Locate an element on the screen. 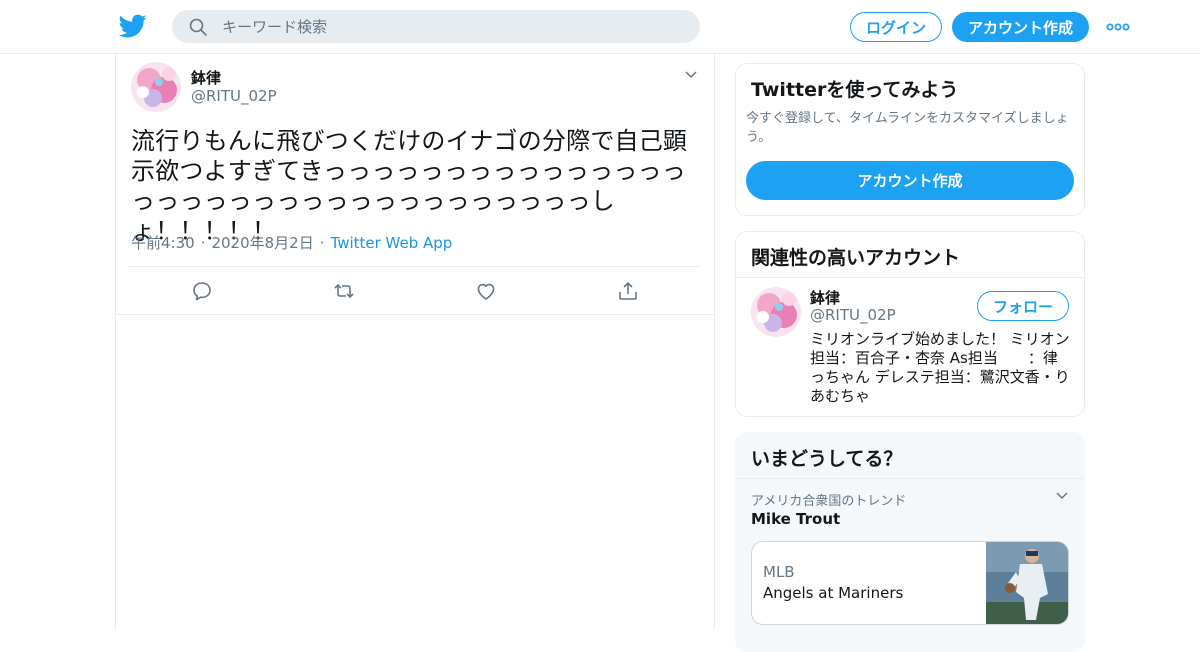 This screenshot has height=652, width=1200. retweet-icon is located at coordinates (344, 291).